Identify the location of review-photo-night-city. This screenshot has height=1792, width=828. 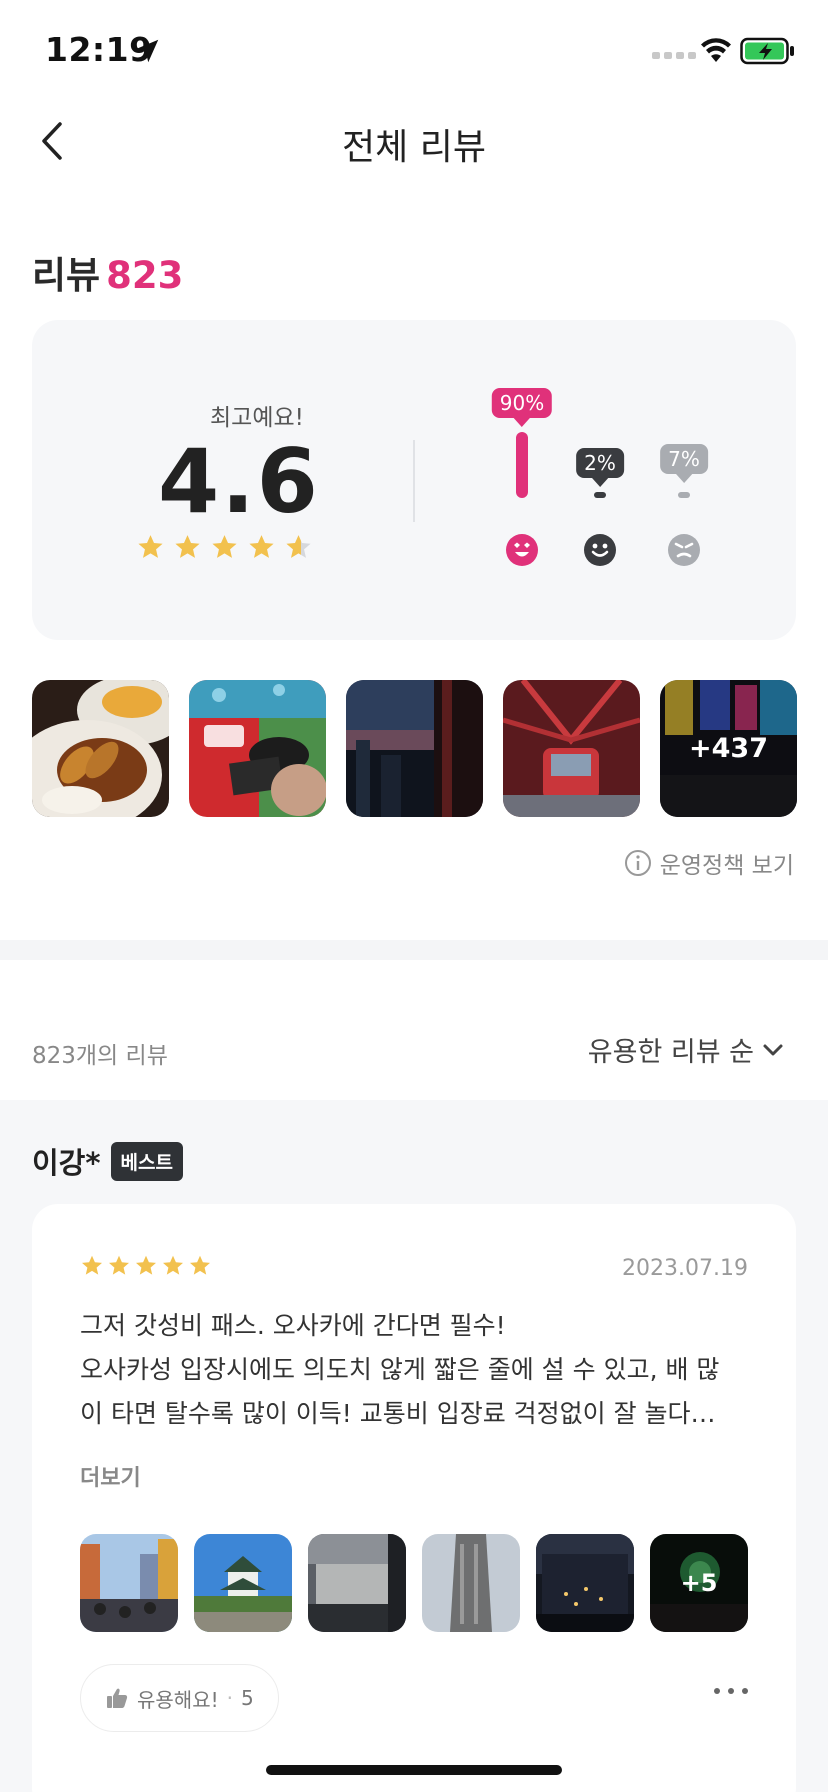
(585, 1583).